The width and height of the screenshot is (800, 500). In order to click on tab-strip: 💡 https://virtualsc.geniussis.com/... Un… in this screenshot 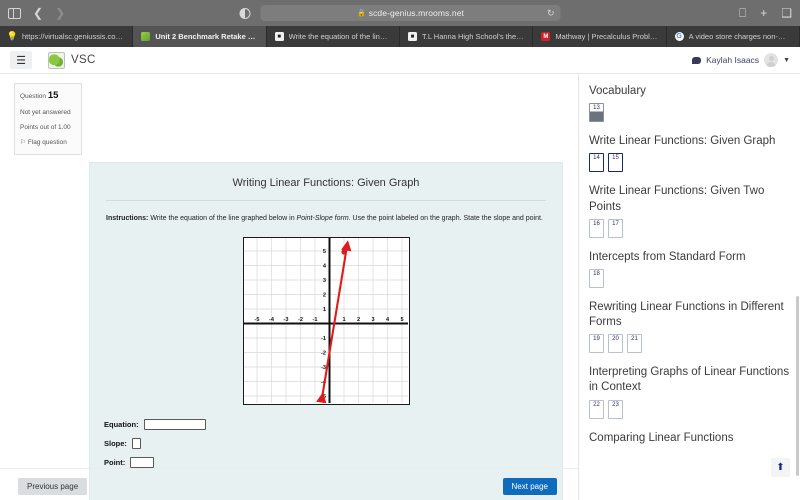, I will do `click(400, 36)`.